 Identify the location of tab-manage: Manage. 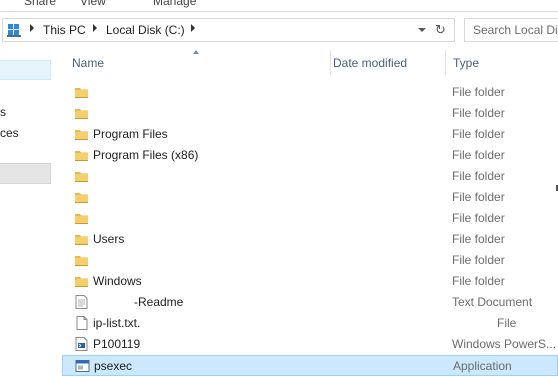
(174, 4).